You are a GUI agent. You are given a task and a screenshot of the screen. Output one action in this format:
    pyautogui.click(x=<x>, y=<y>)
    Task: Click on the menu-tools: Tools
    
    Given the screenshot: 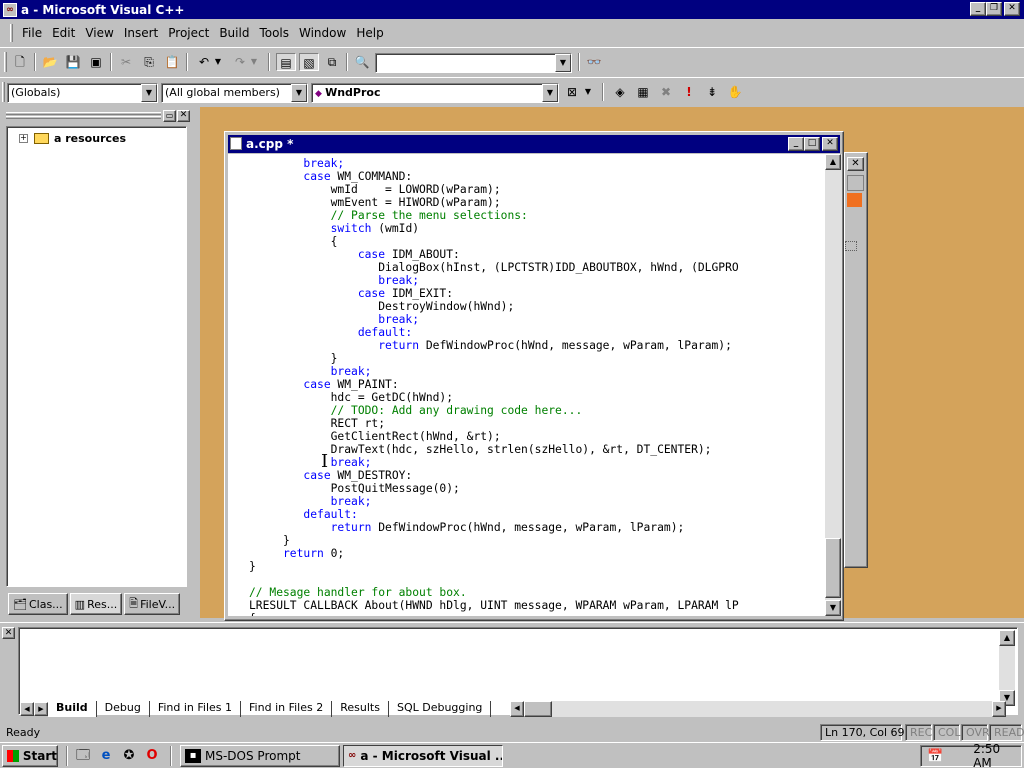 What is the action you would take?
    pyautogui.click(x=274, y=33)
    